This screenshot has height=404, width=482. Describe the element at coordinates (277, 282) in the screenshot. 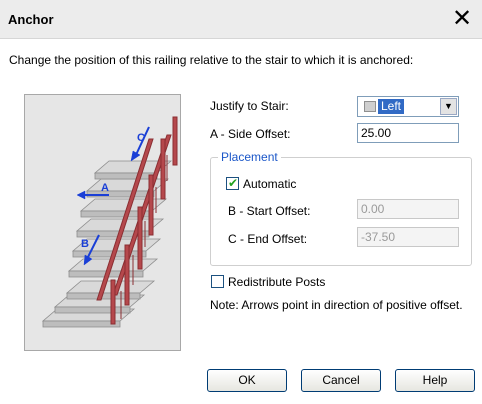

I see `redistribute-label: Redistribute Posts` at that location.